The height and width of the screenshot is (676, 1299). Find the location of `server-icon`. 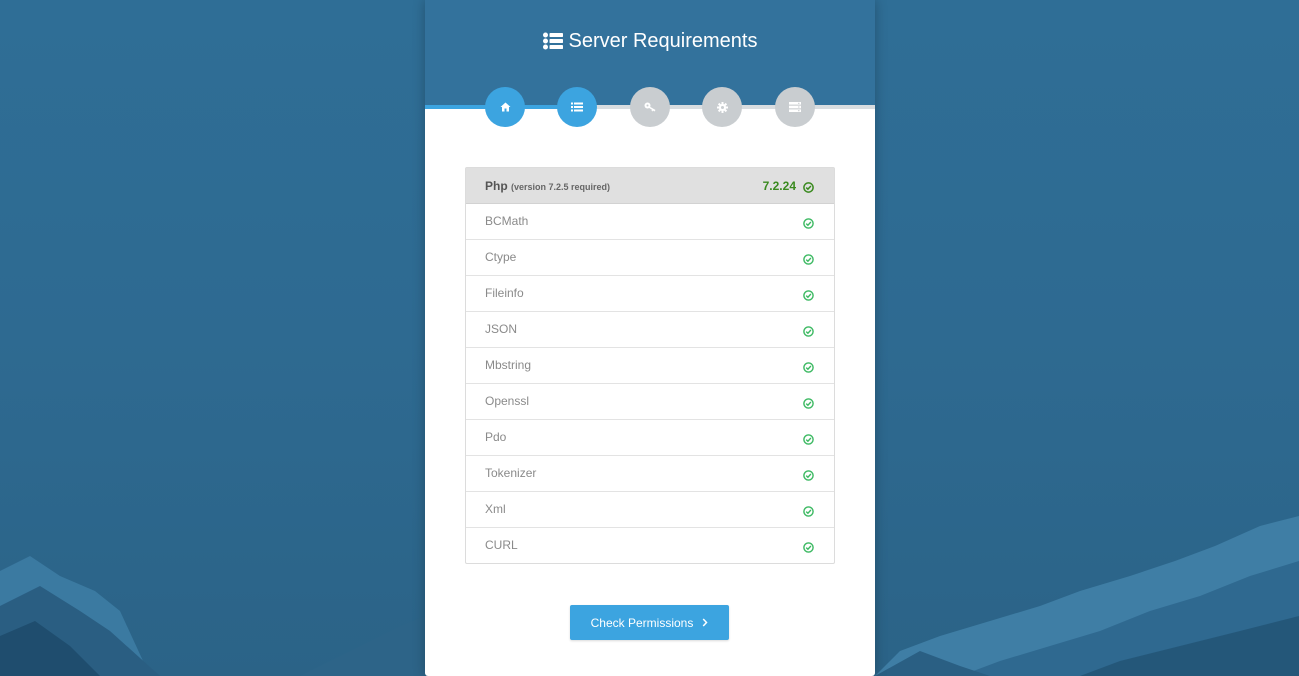

server-icon is located at coordinates (795, 107).